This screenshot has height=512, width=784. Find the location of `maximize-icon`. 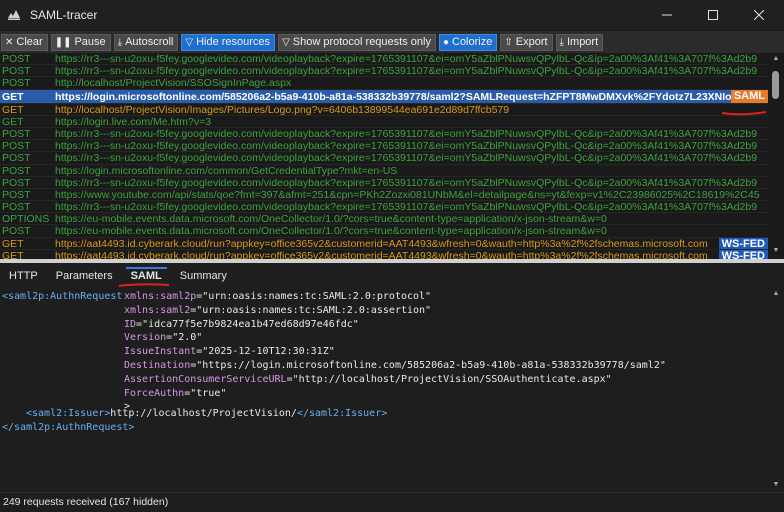

maximize-icon is located at coordinates (713, 15).